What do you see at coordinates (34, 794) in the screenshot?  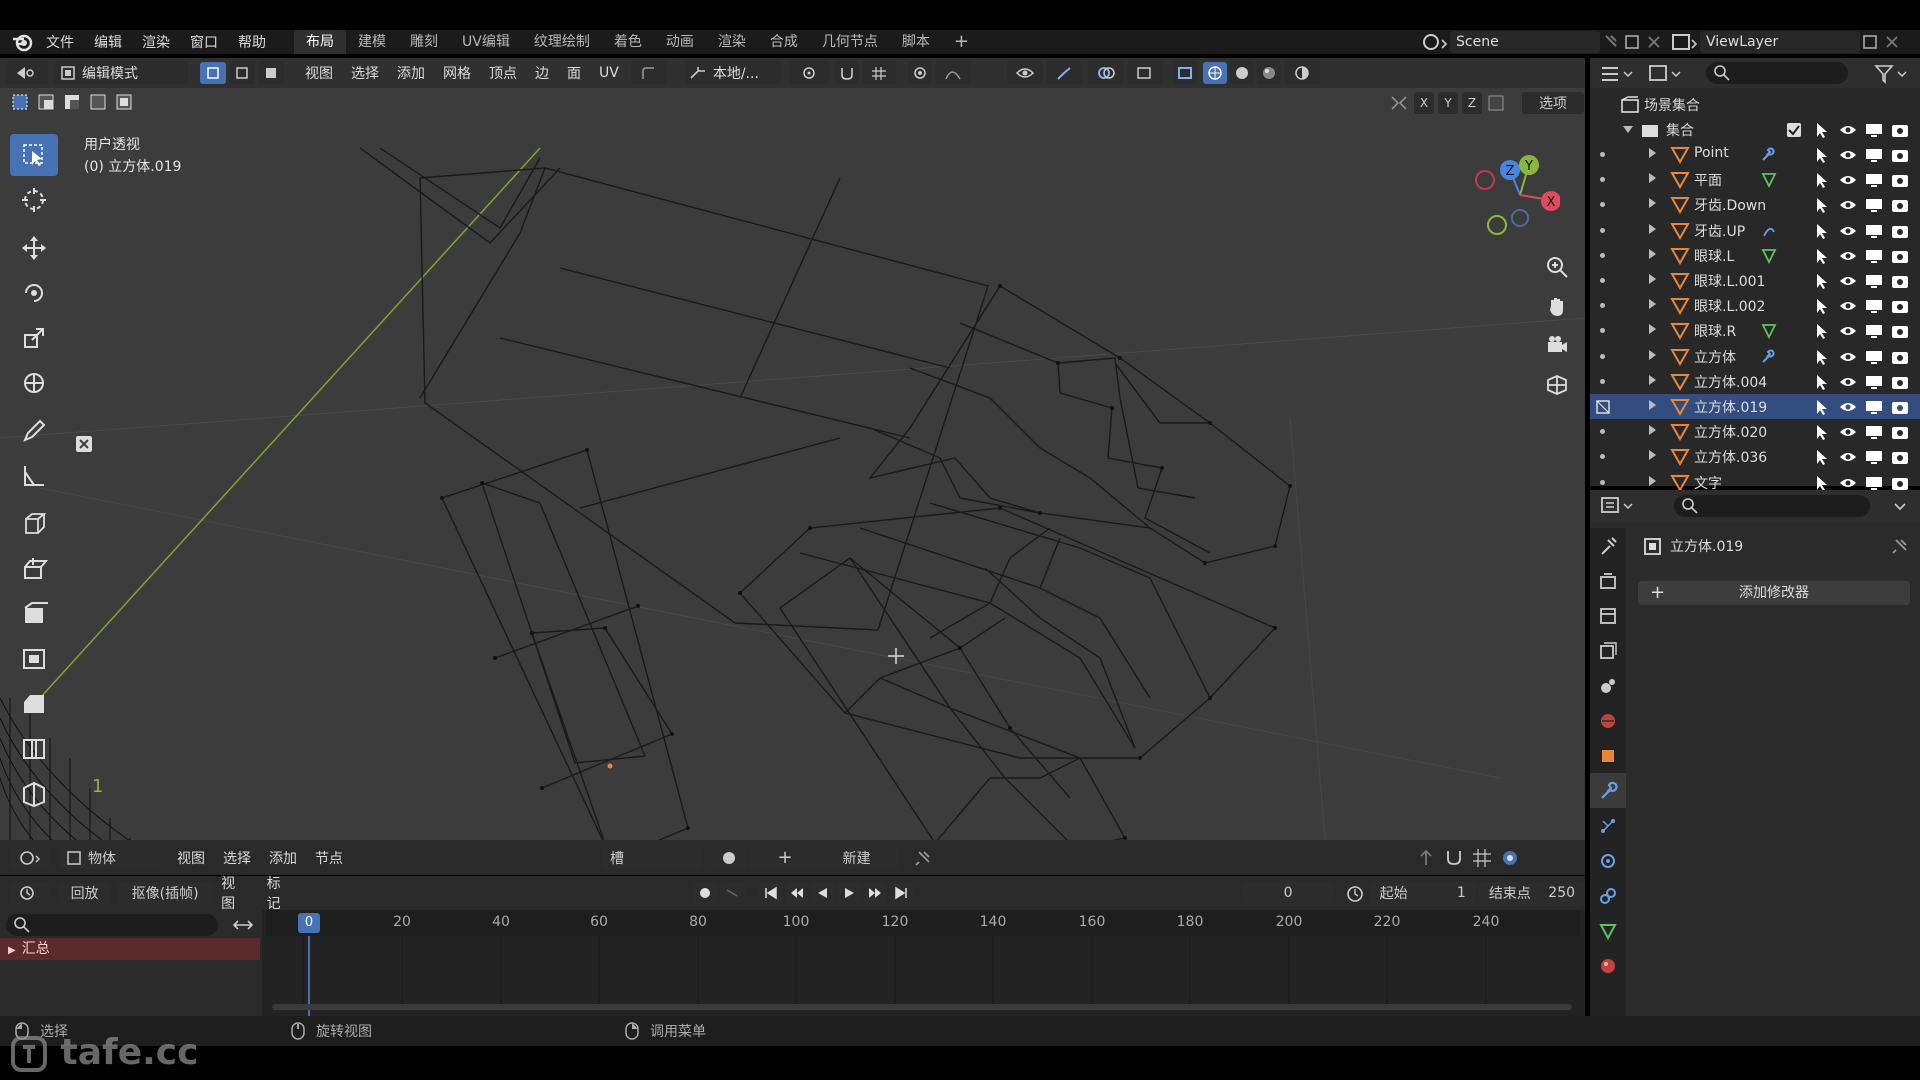 I see `knife-tool` at bounding box center [34, 794].